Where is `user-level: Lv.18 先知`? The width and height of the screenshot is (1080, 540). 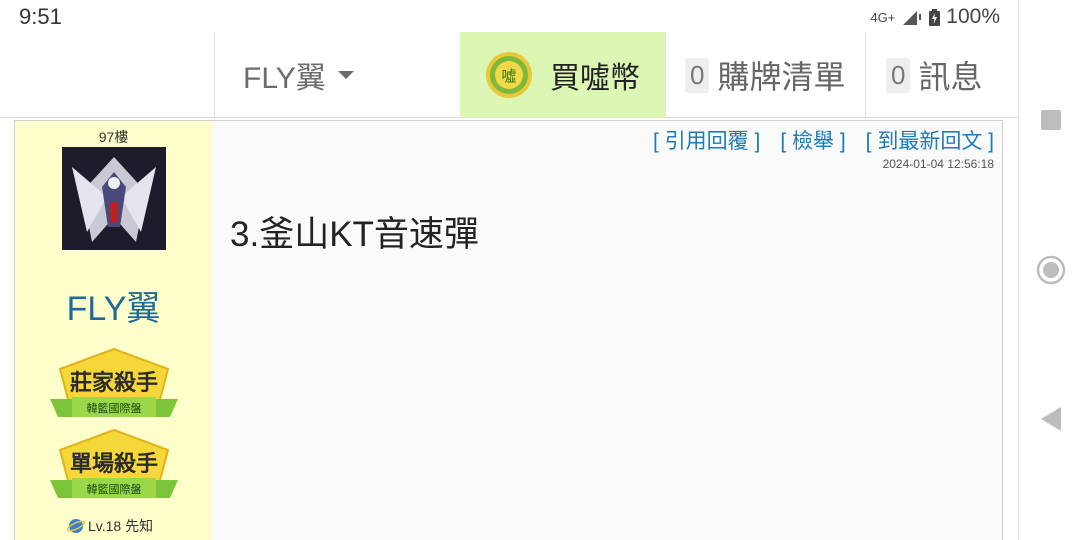
user-level: Lv.18 先知 is located at coordinates (110, 526).